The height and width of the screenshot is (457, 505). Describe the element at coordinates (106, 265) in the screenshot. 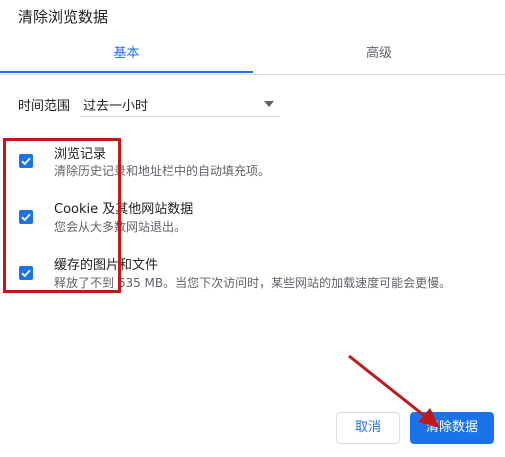

I see `option-title: 缓存的图片和文件` at that location.